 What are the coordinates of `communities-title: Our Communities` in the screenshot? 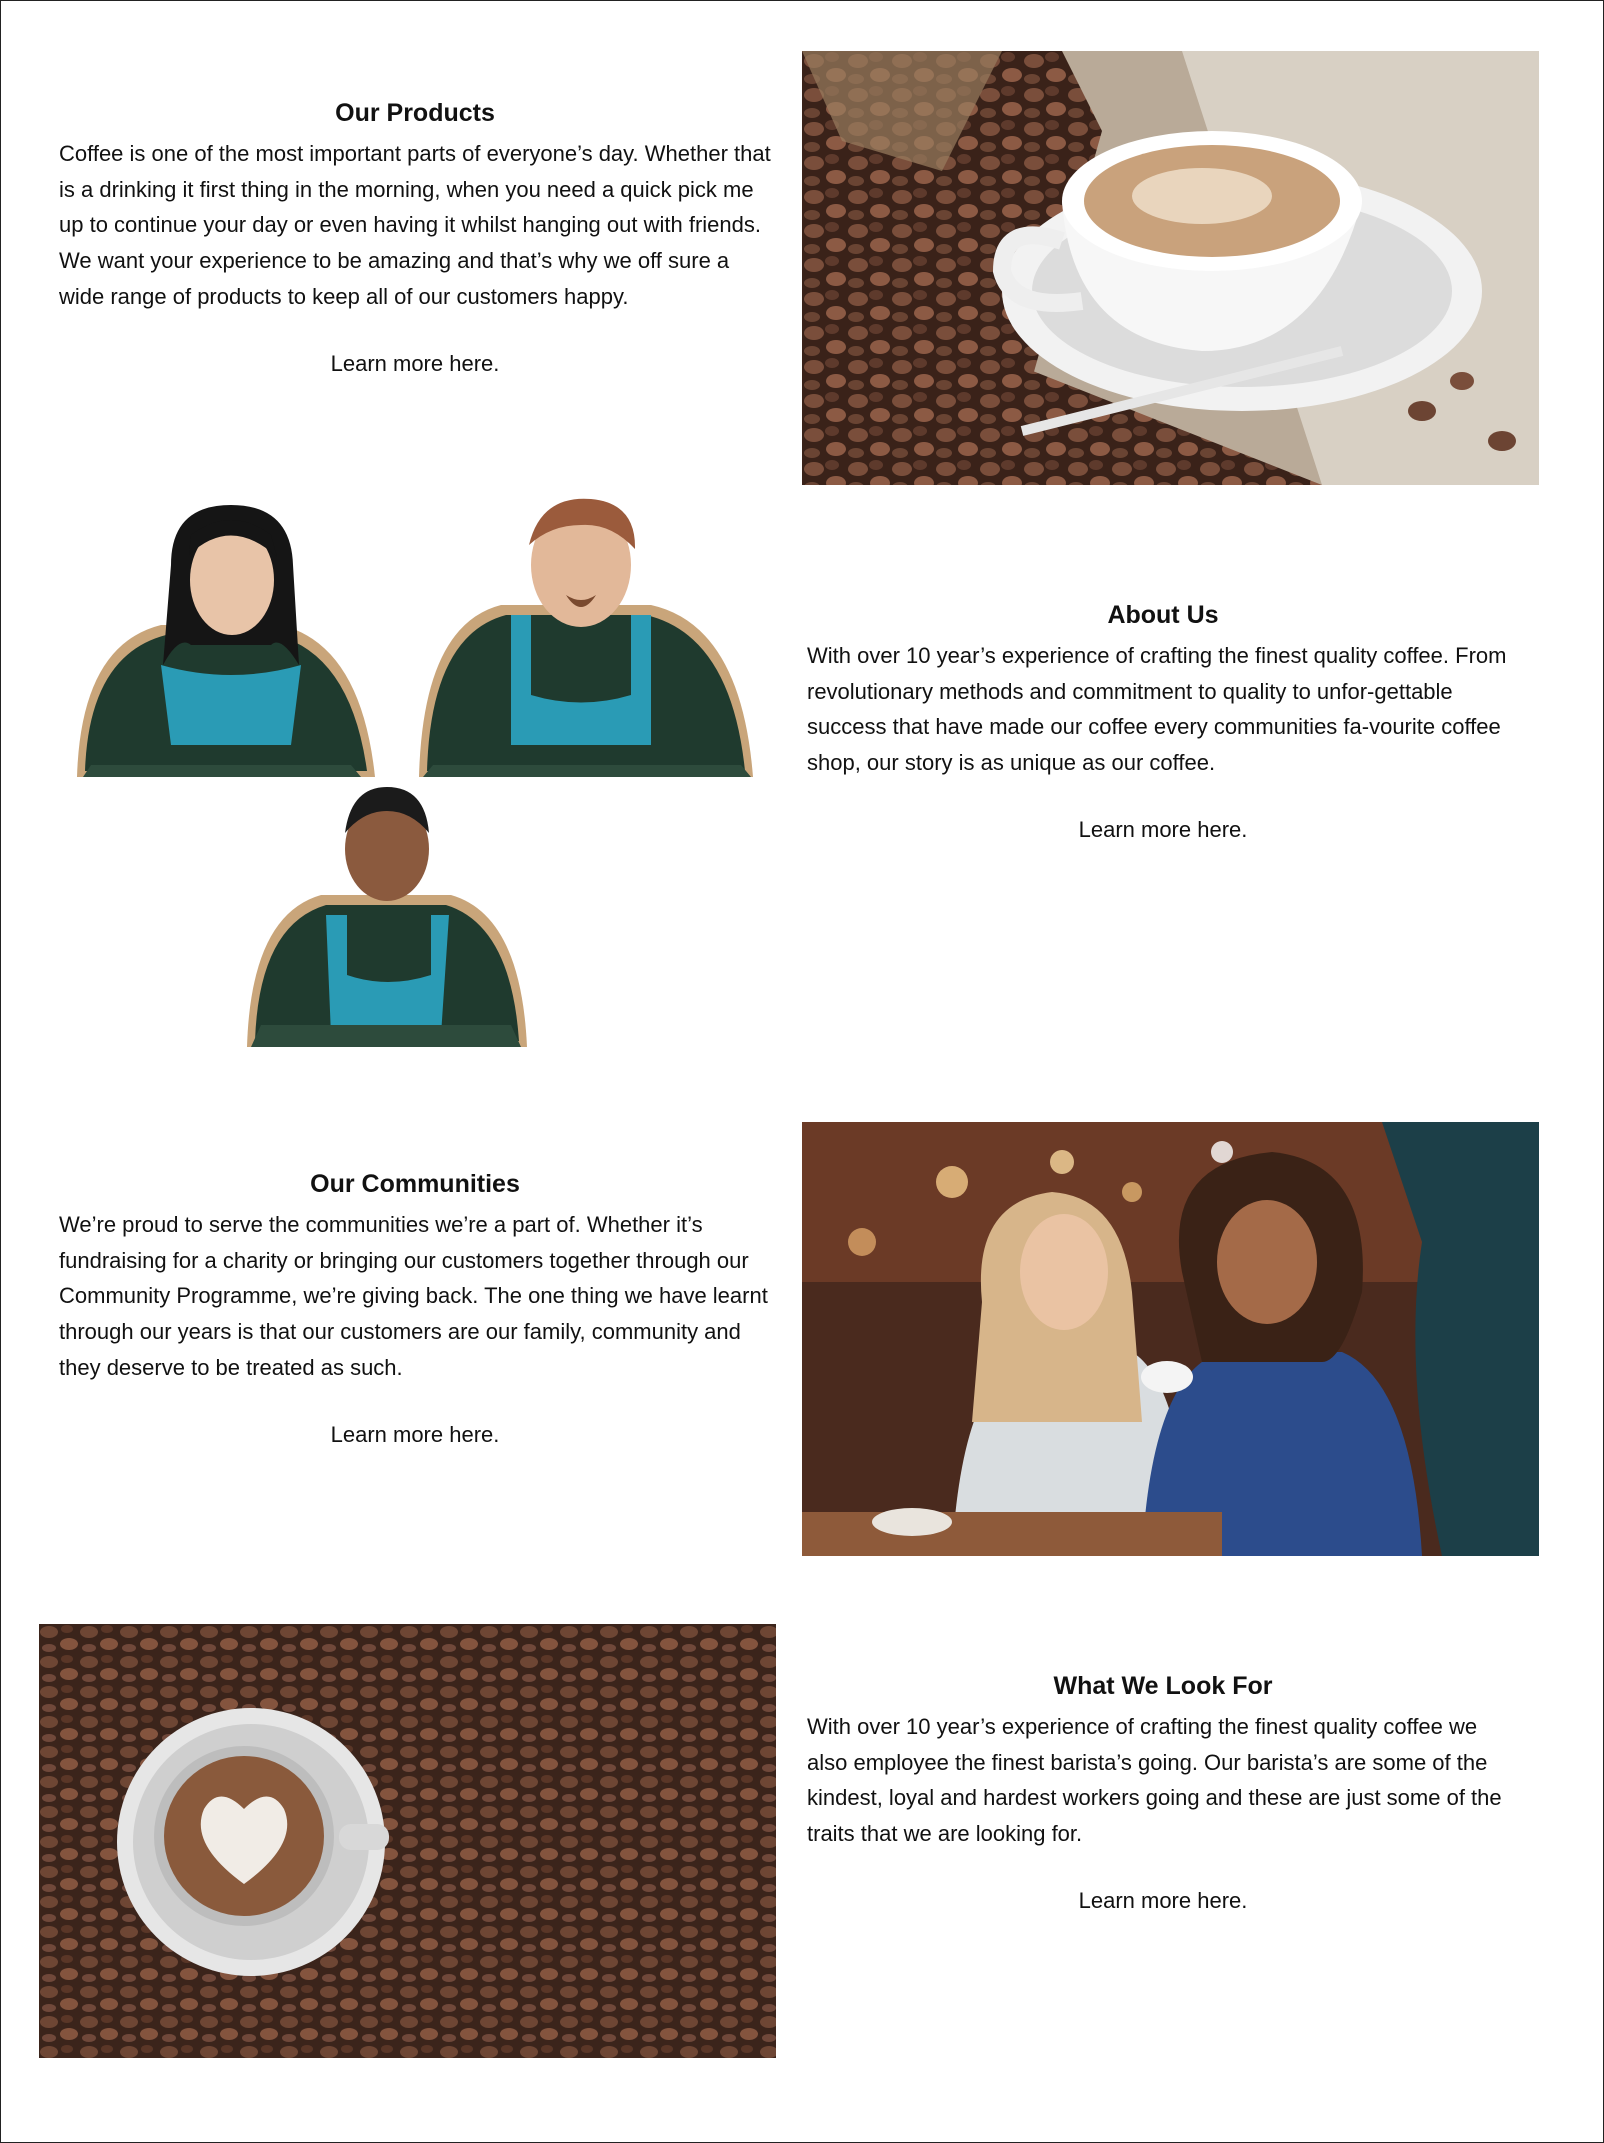 It's located at (415, 1184).